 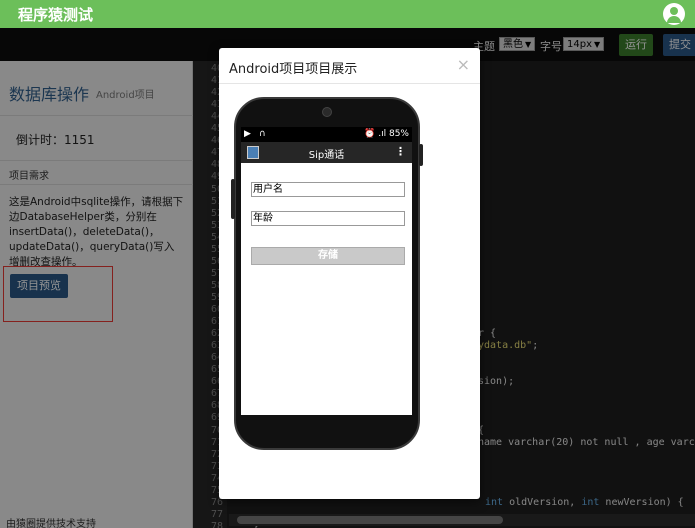 I want to click on camera-icon, so click(x=327, y=112).